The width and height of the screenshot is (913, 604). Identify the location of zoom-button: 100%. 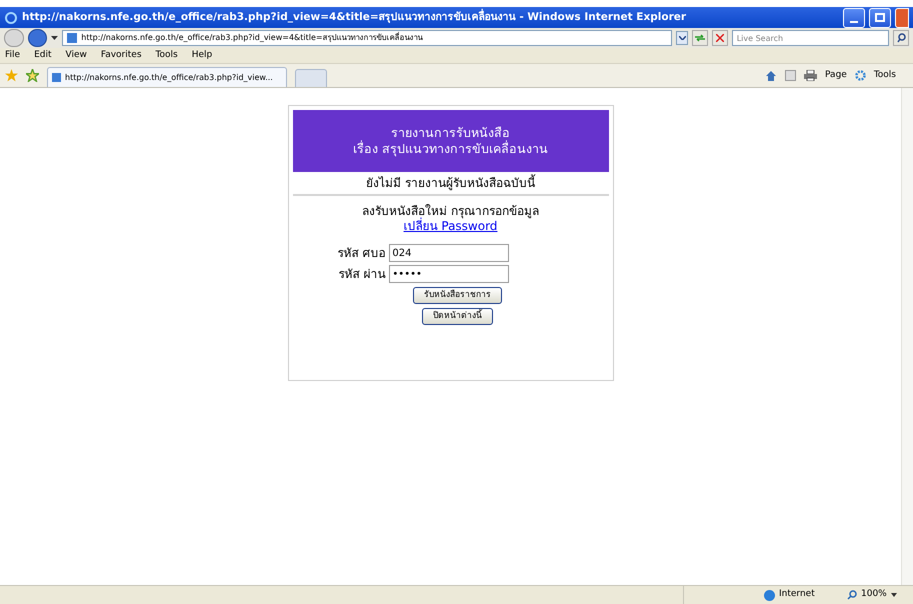
(868, 595).